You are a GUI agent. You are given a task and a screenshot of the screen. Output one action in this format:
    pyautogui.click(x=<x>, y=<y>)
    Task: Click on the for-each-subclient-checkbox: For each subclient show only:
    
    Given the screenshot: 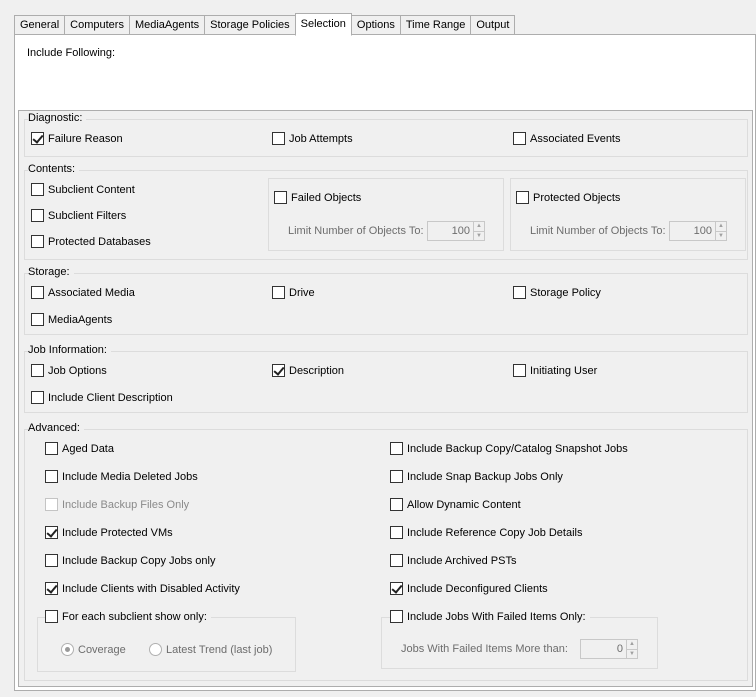 What is the action you would take?
    pyautogui.click(x=128, y=616)
    